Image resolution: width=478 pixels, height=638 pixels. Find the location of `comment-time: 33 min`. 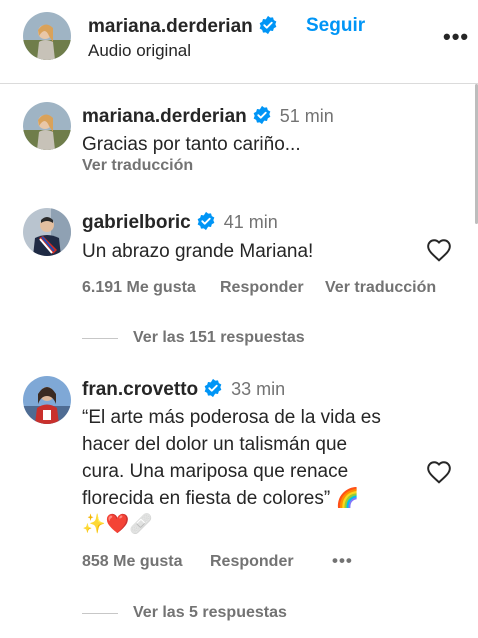

comment-time: 33 min is located at coordinates (258, 389).